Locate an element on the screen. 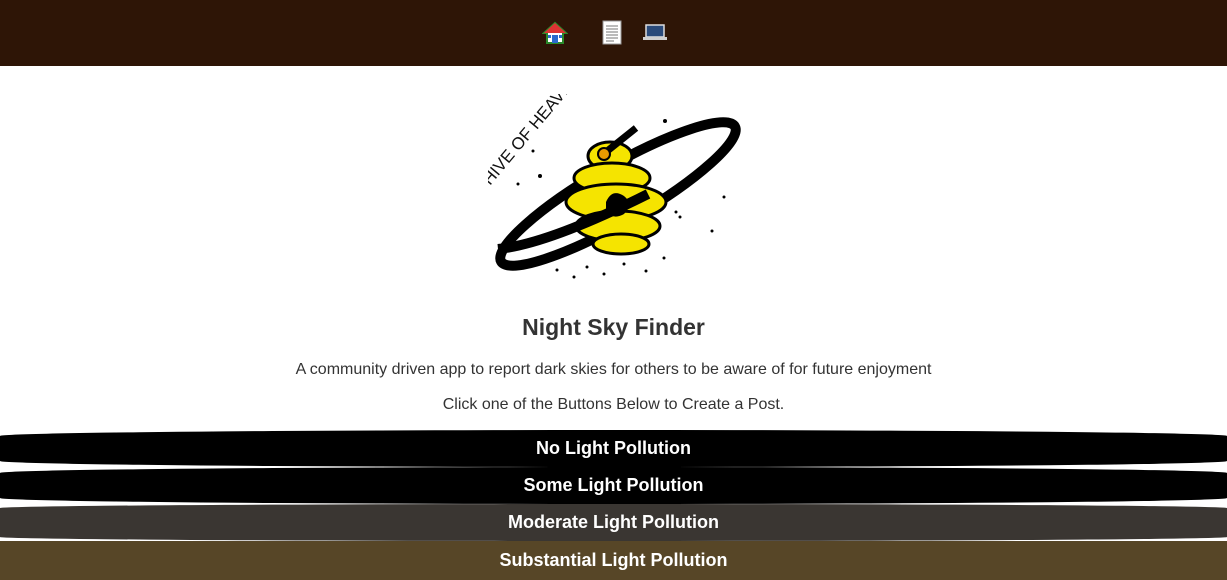 The height and width of the screenshot is (580, 1227). document-icon is located at coordinates (612, 33).